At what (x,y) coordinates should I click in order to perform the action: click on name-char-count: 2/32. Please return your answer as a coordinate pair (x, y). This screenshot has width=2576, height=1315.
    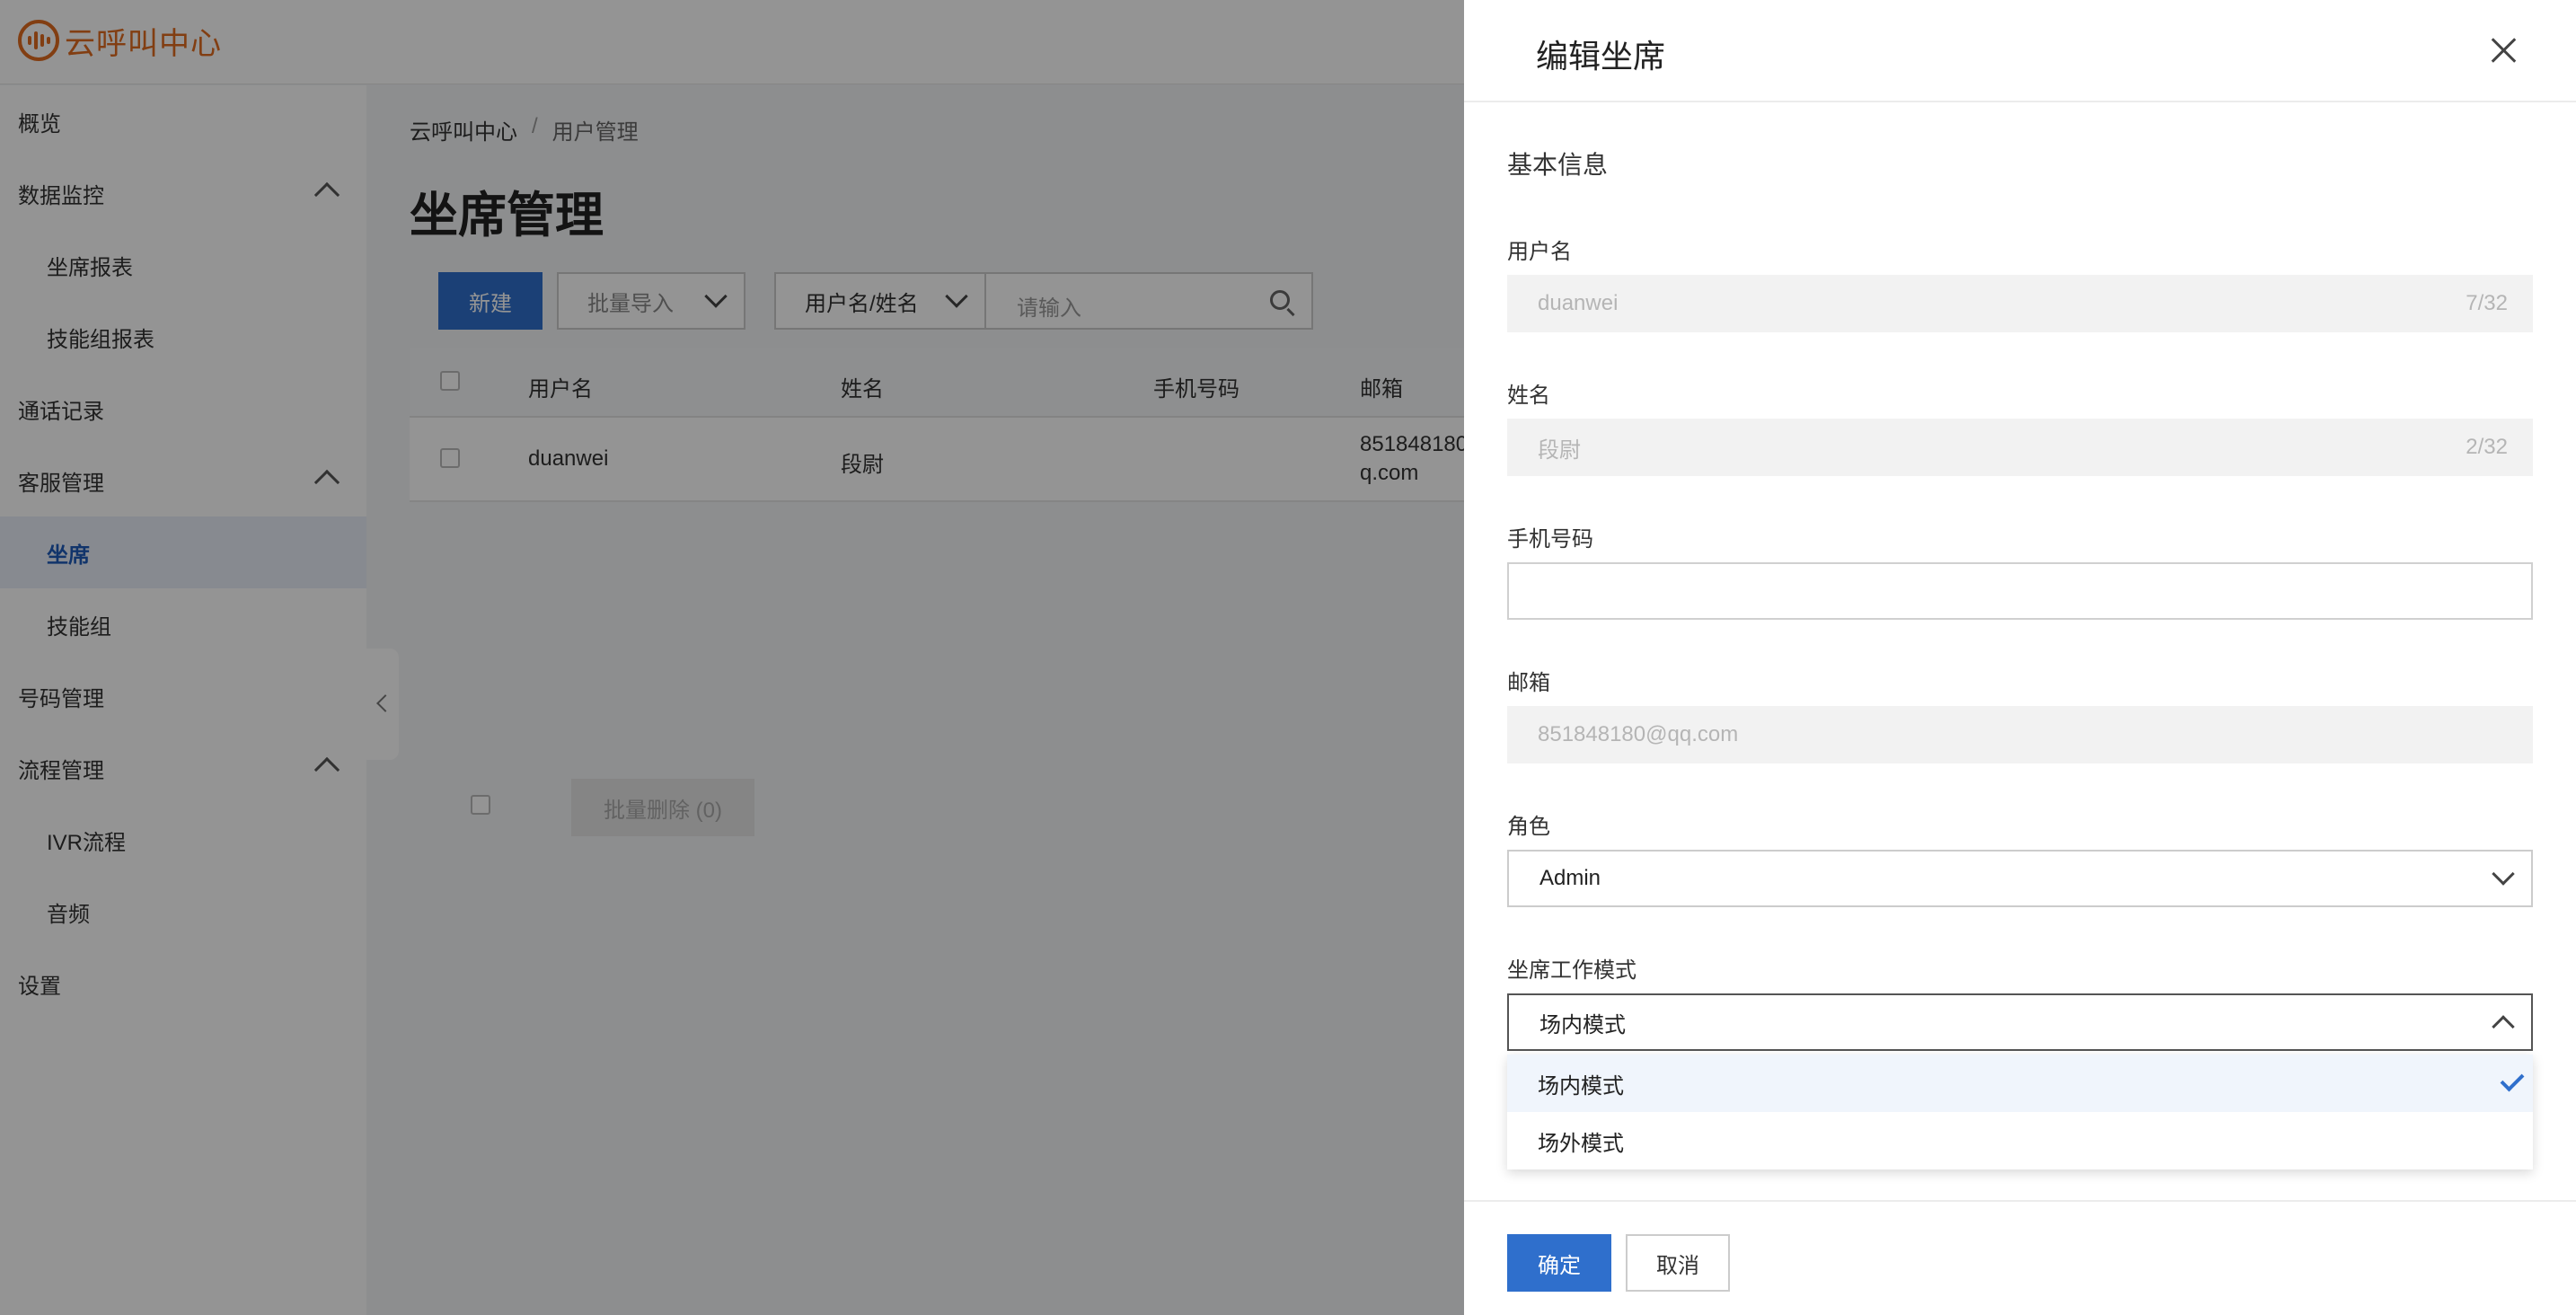
    Looking at the image, I should click on (2487, 447).